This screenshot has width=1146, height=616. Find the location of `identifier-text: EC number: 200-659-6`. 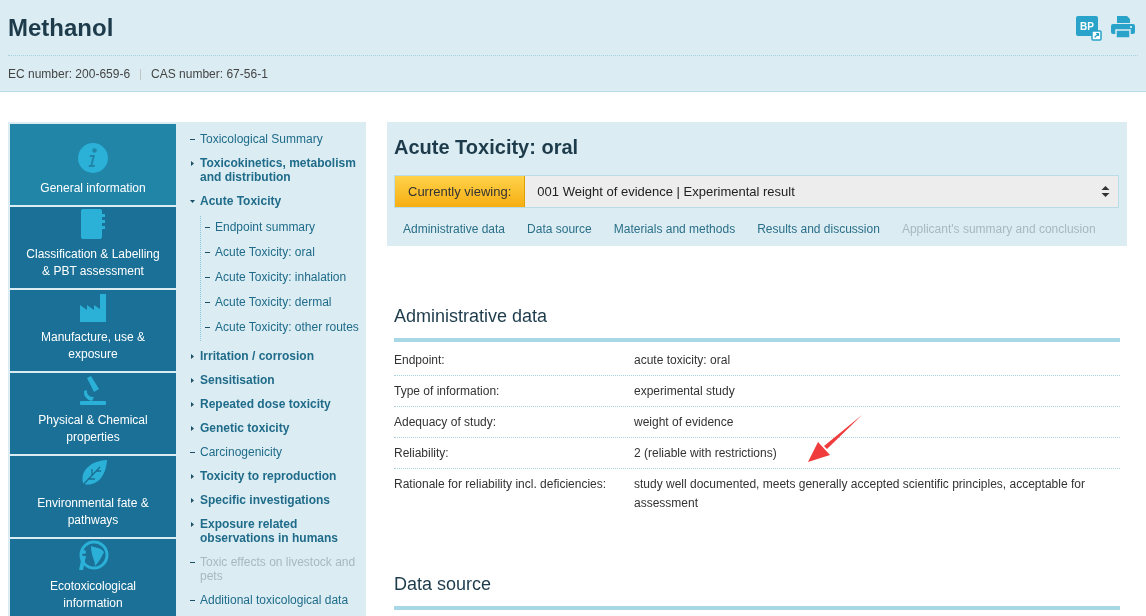

identifier-text: EC number: 200-659-6 is located at coordinates (69, 74).